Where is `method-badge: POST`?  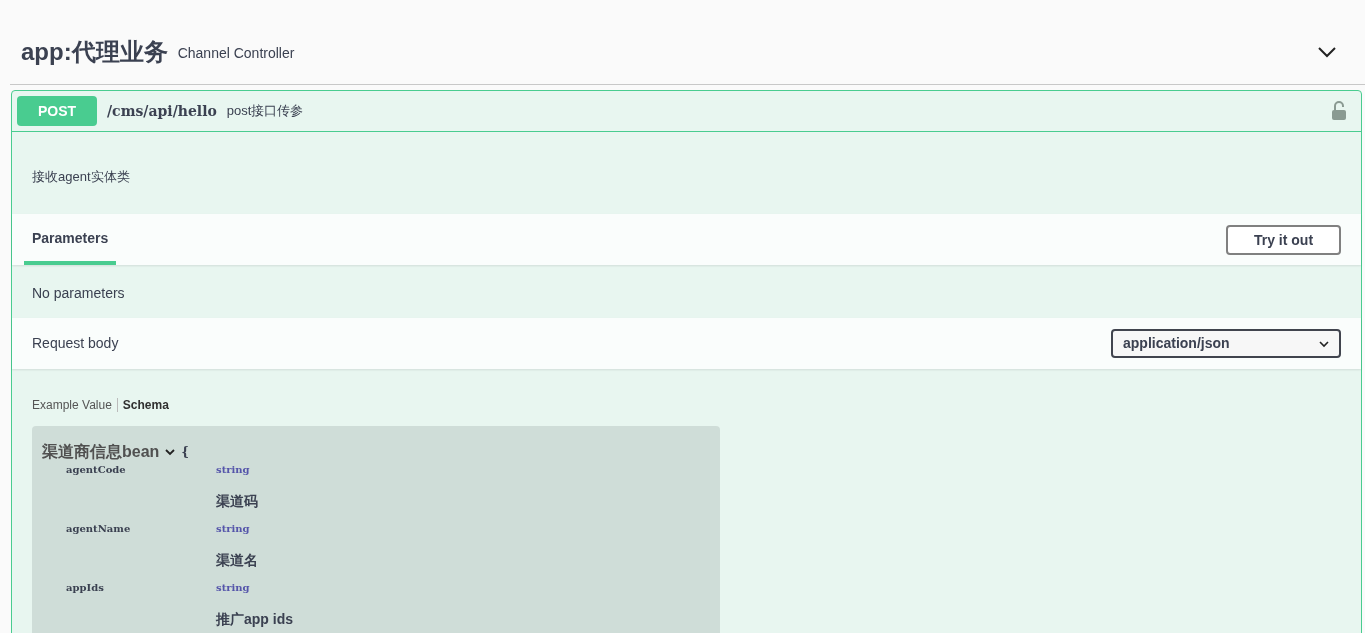
method-badge: POST is located at coordinates (57, 111).